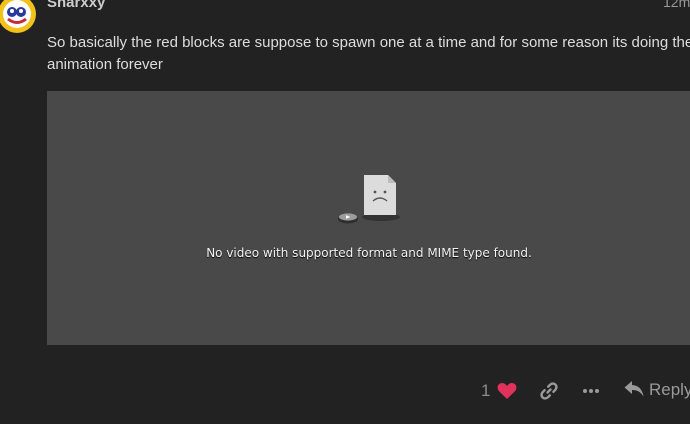 This screenshot has width=690, height=424. I want to click on reply-arrow-icon, so click(634, 389).